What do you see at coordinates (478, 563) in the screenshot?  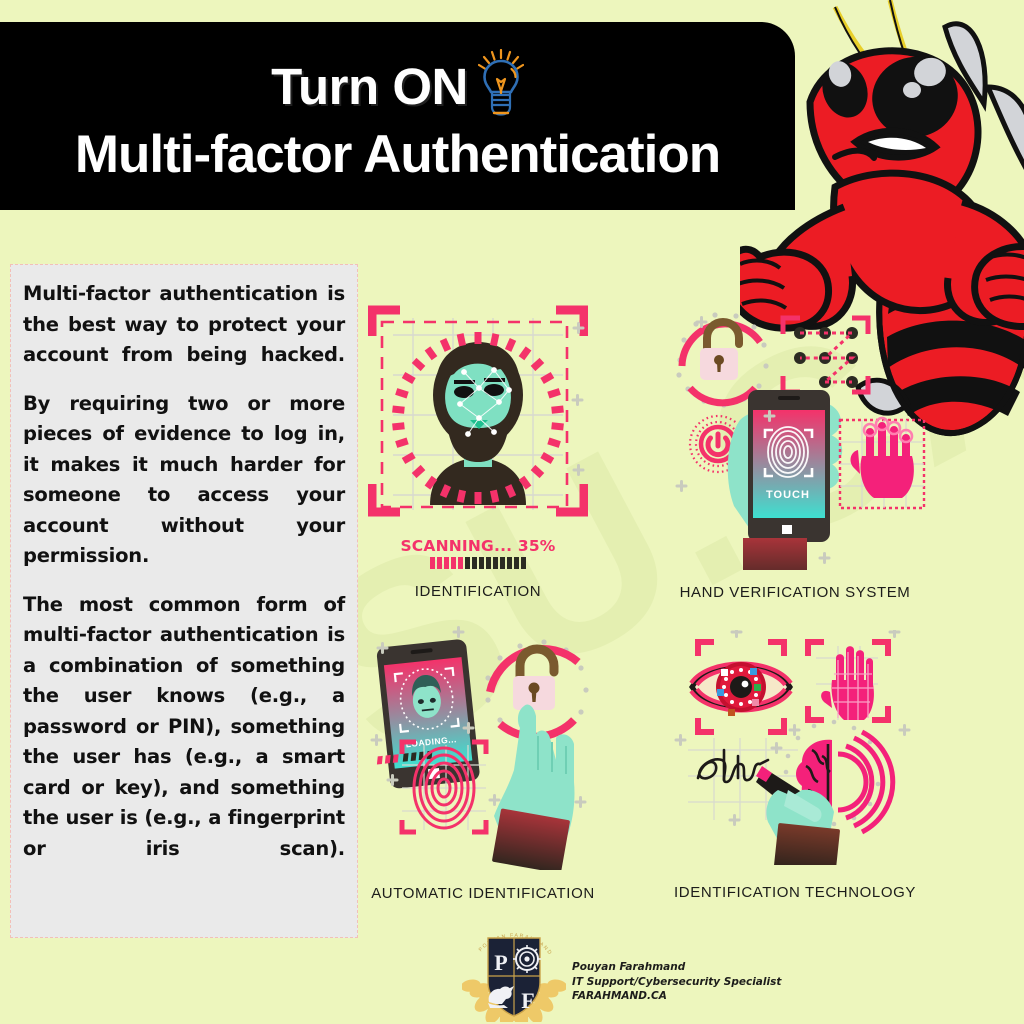 I see `scanning-progress-bar` at bounding box center [478, 563].